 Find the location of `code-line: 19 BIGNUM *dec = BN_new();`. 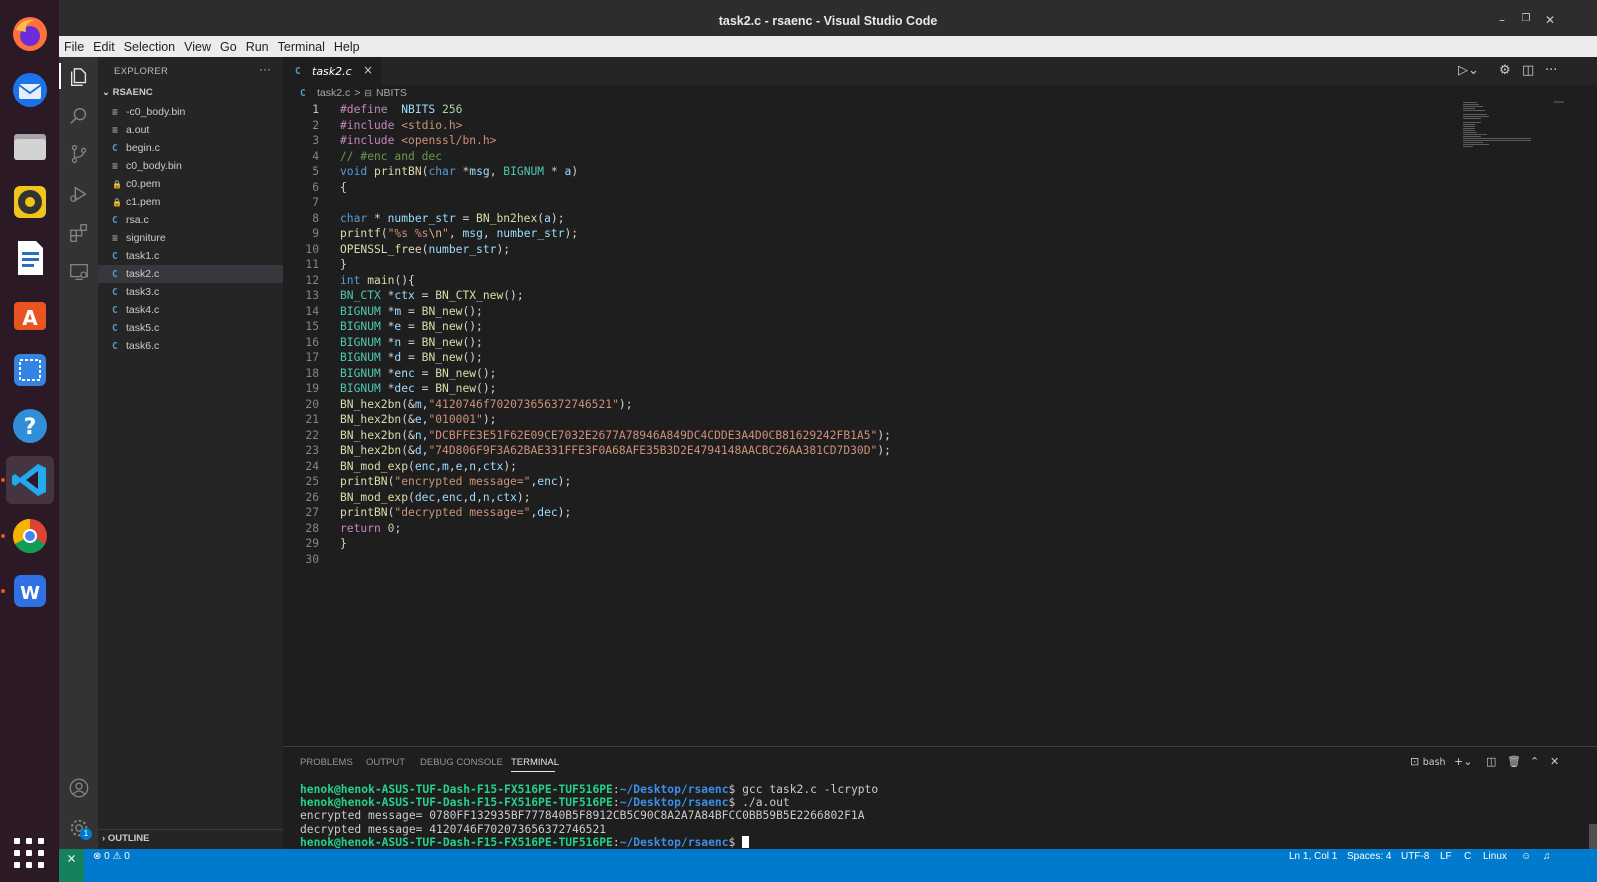

code-line: 19 BIGNUM *dec = BN_new(); is located at coordinates (873, 390).